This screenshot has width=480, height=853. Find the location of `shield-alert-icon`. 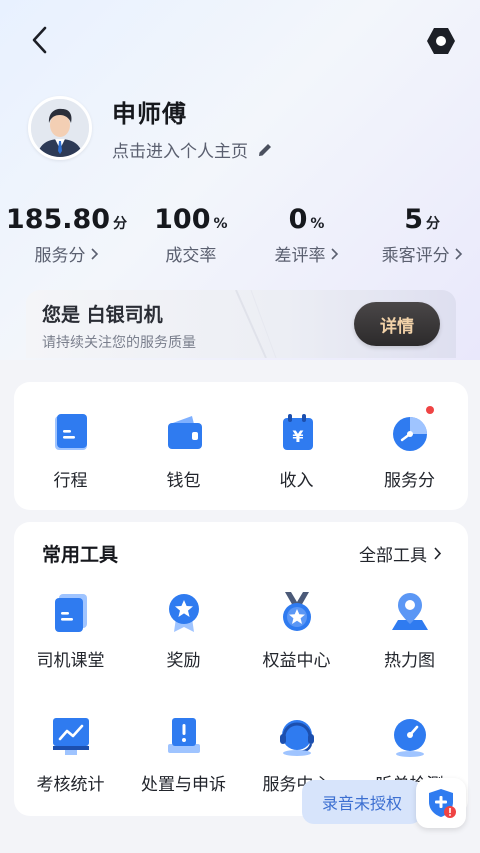

shield-alert-icon is located at coordinates (442, 803).